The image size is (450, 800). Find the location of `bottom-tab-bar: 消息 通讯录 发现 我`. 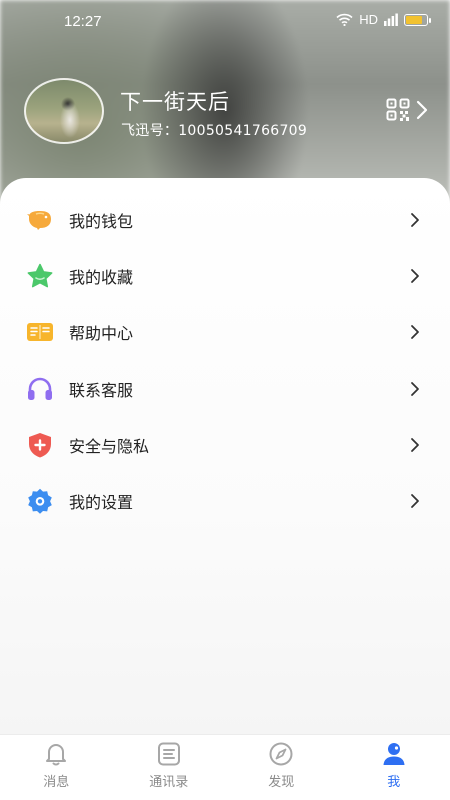

bottom-tab-bar: 消息 通讯录 发现 我 is located at coordinates (225, 767).